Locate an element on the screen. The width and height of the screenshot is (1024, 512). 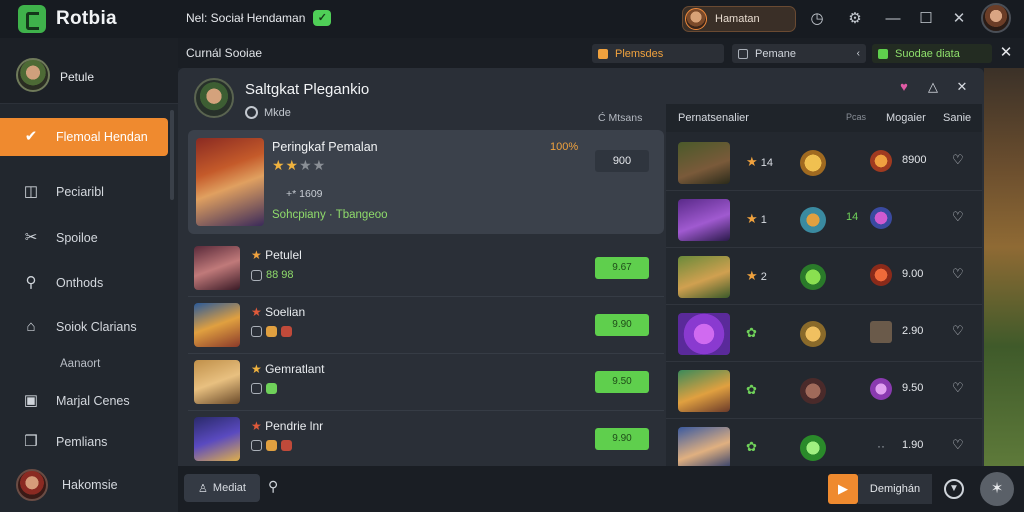
row-rank: ★ 2 is located at coordinates (756, 275).